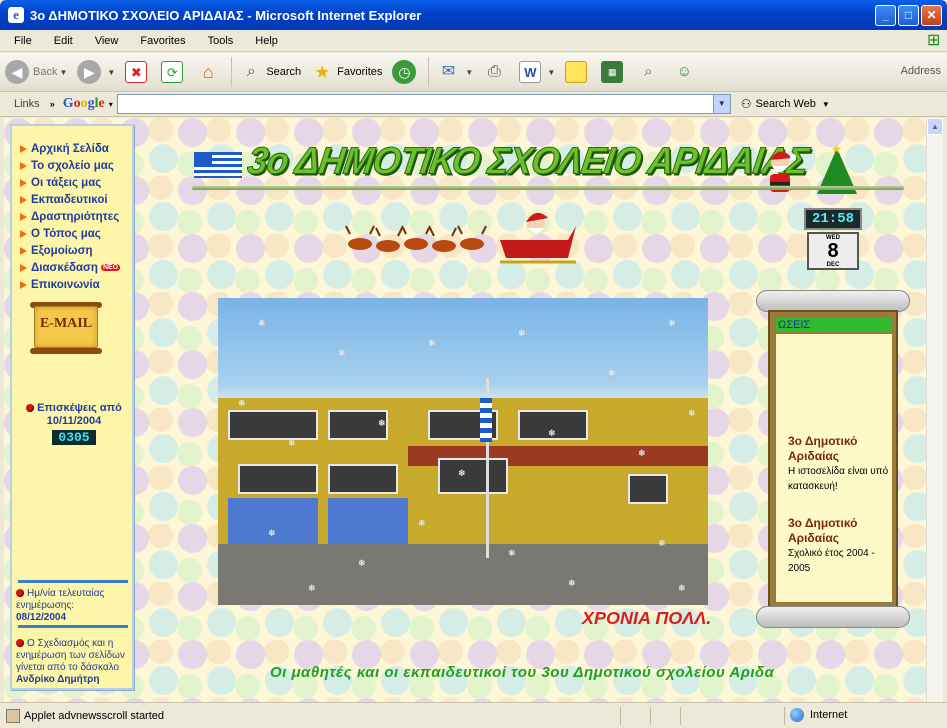  I want to click on google-logo: Google, so click(84, 104).